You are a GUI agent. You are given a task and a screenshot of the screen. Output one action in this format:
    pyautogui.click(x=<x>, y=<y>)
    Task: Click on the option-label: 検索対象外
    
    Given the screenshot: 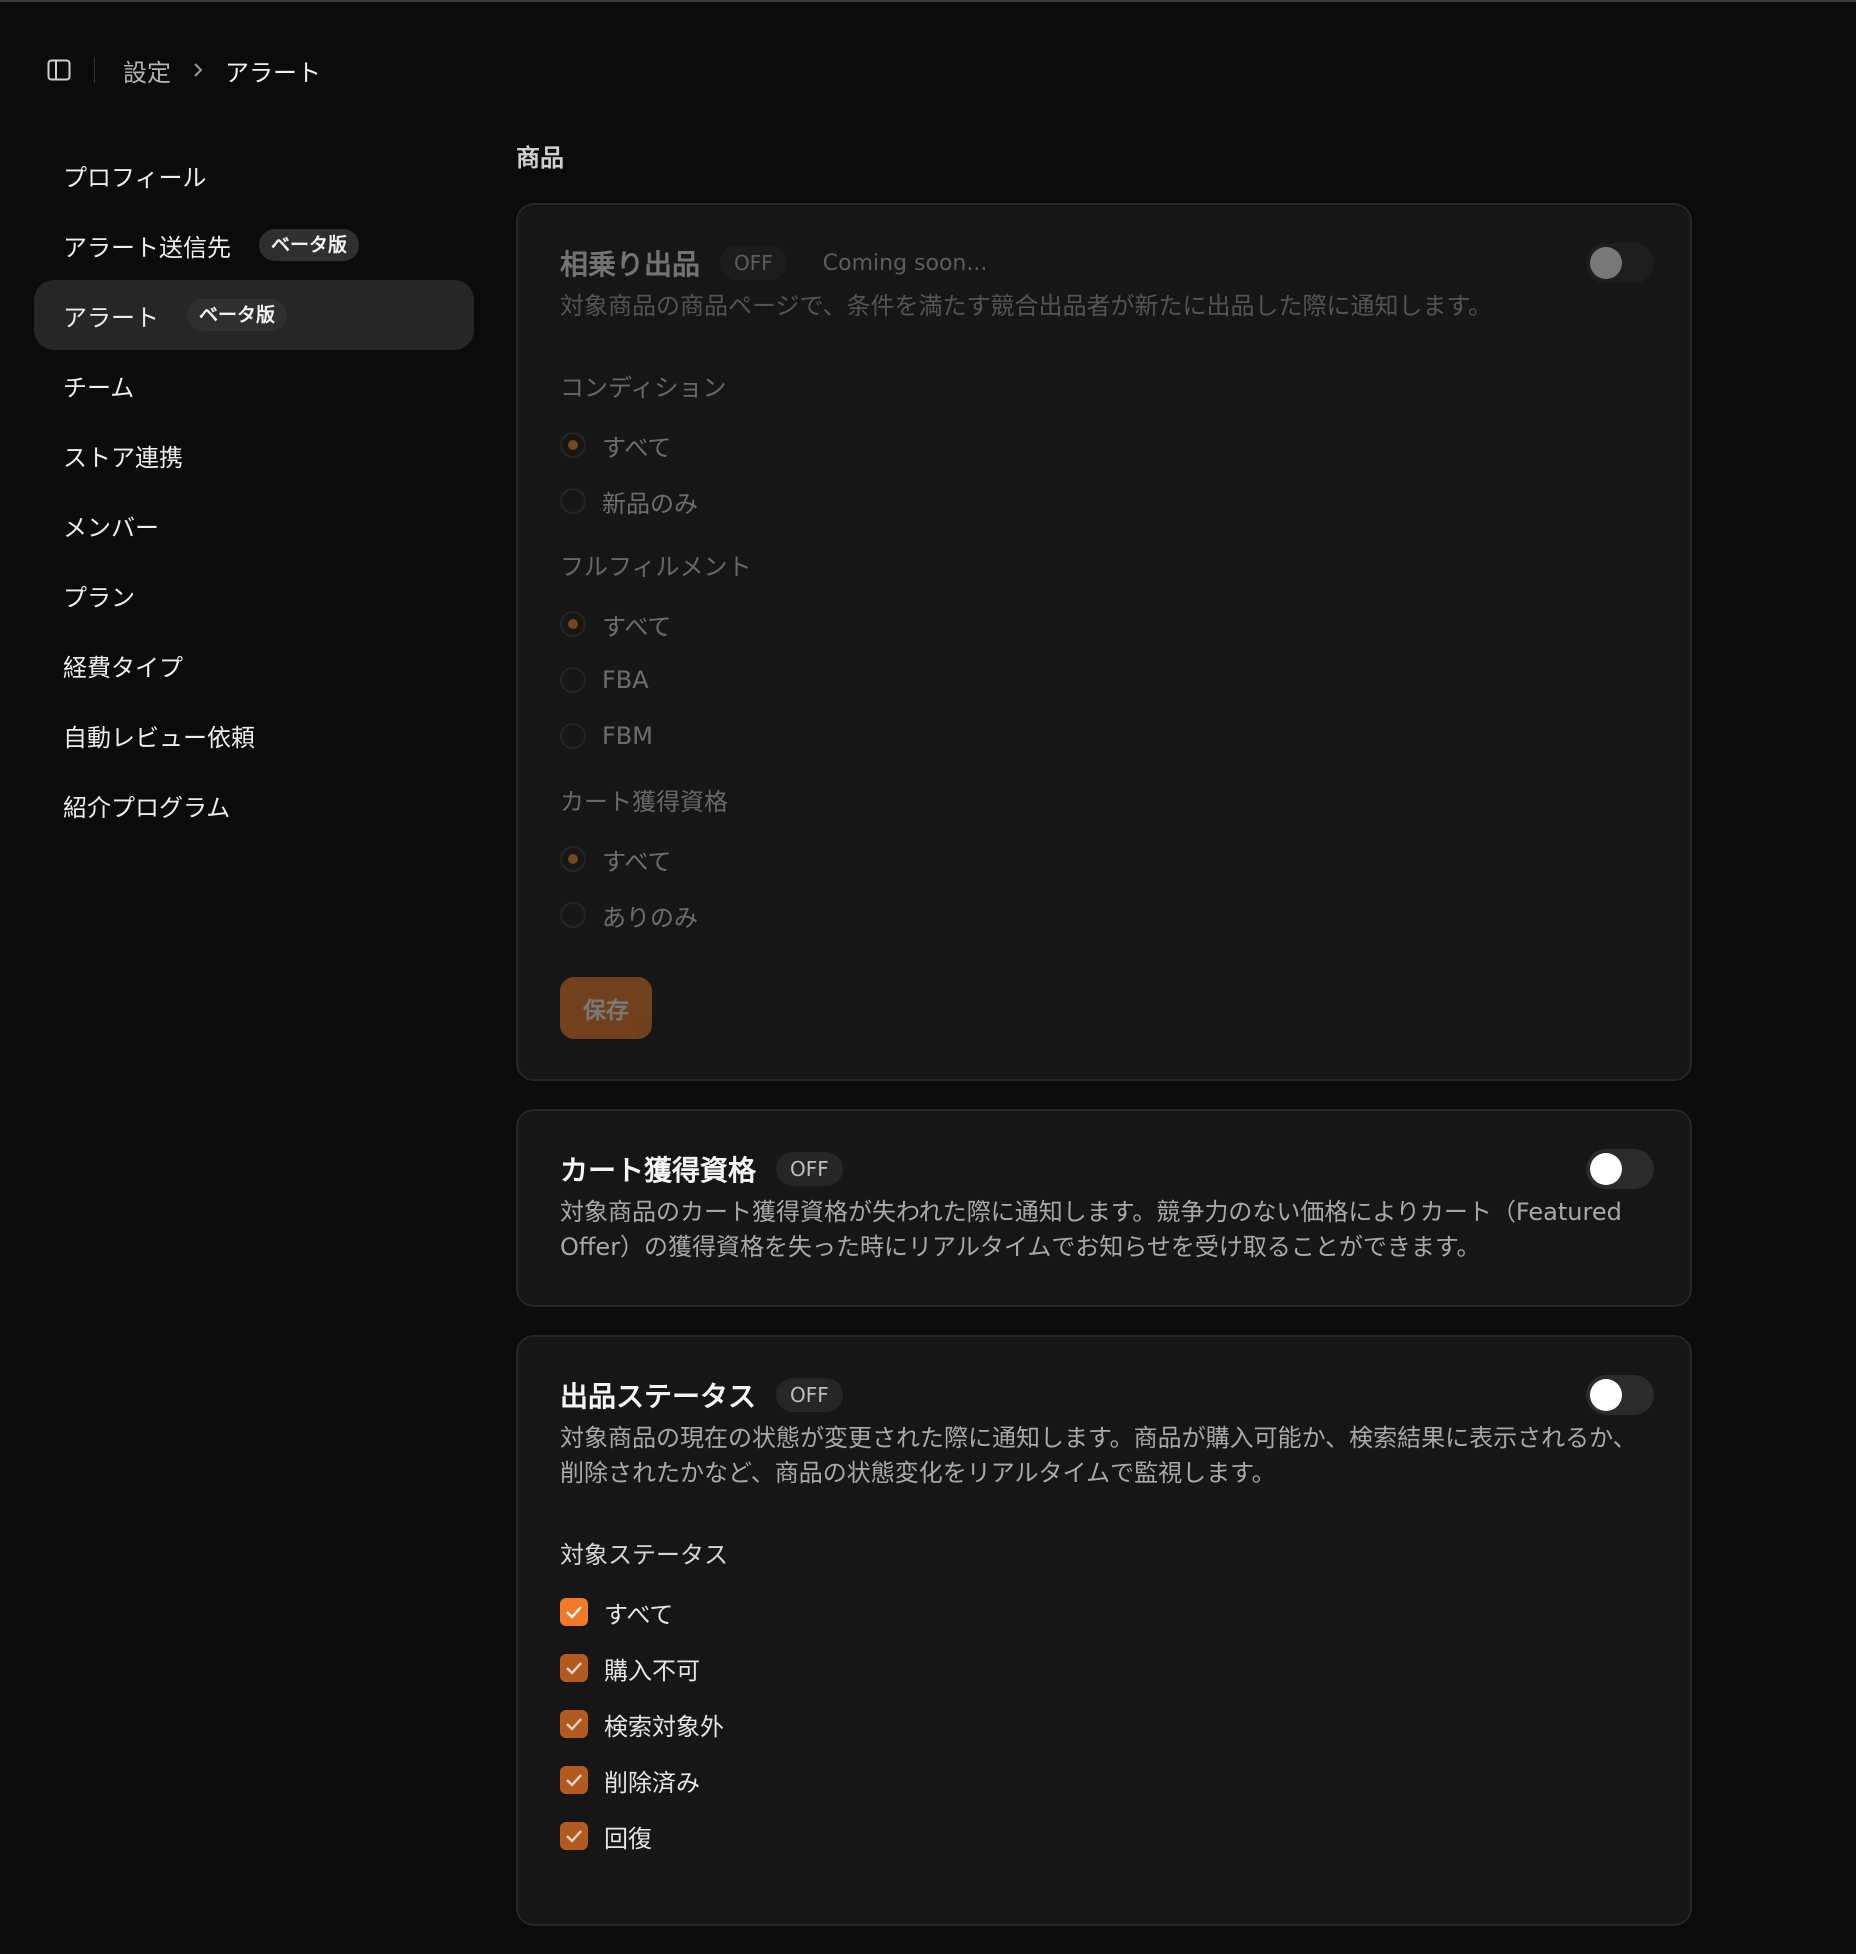 What is the action you would take?
    pyautogui.click(x=664, y=1726)
    